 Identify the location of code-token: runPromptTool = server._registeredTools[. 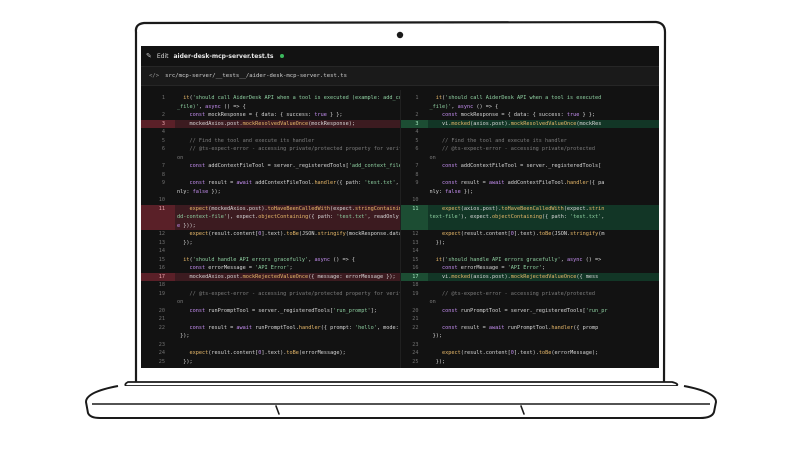
(521, 310).